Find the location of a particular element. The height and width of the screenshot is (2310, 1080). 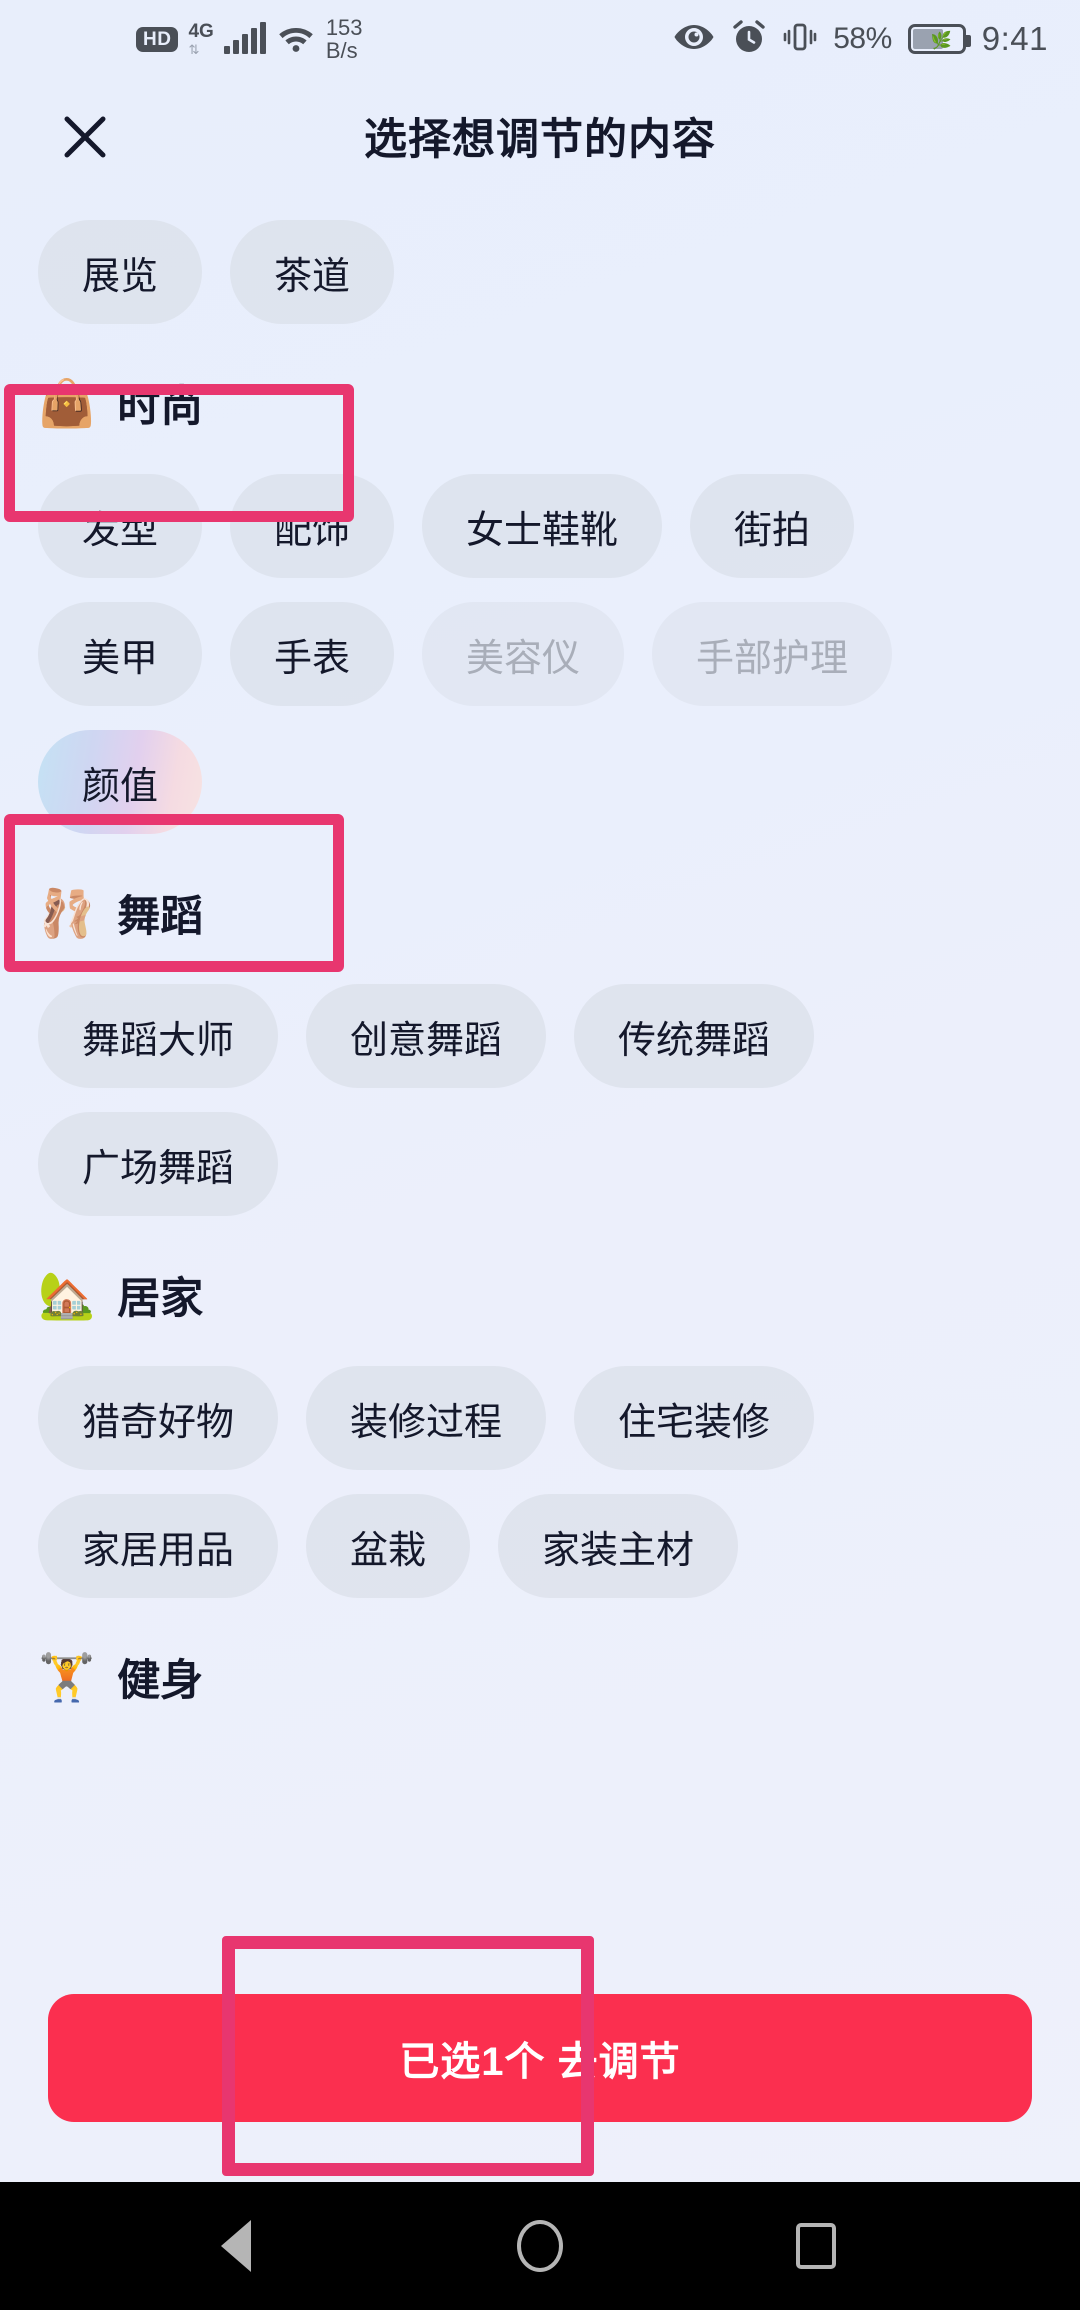

vibrate-icon is located at coordinates (800, 39).